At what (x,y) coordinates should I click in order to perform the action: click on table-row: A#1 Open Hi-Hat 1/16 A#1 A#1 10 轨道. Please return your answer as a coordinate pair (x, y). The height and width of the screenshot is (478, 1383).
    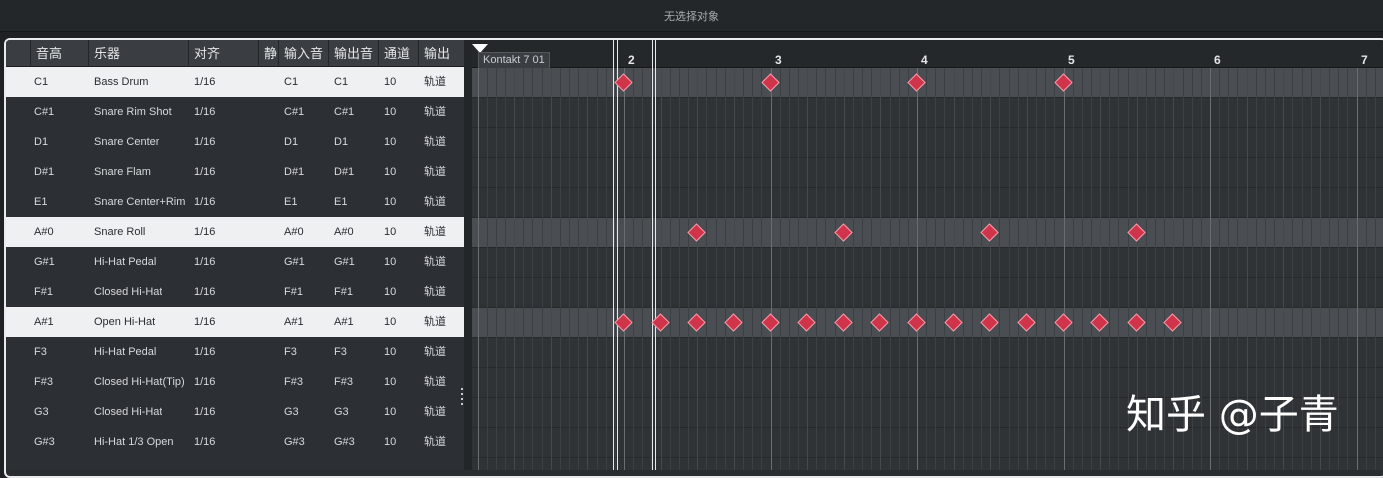
    Looking at the image, I should click on (235, 322).